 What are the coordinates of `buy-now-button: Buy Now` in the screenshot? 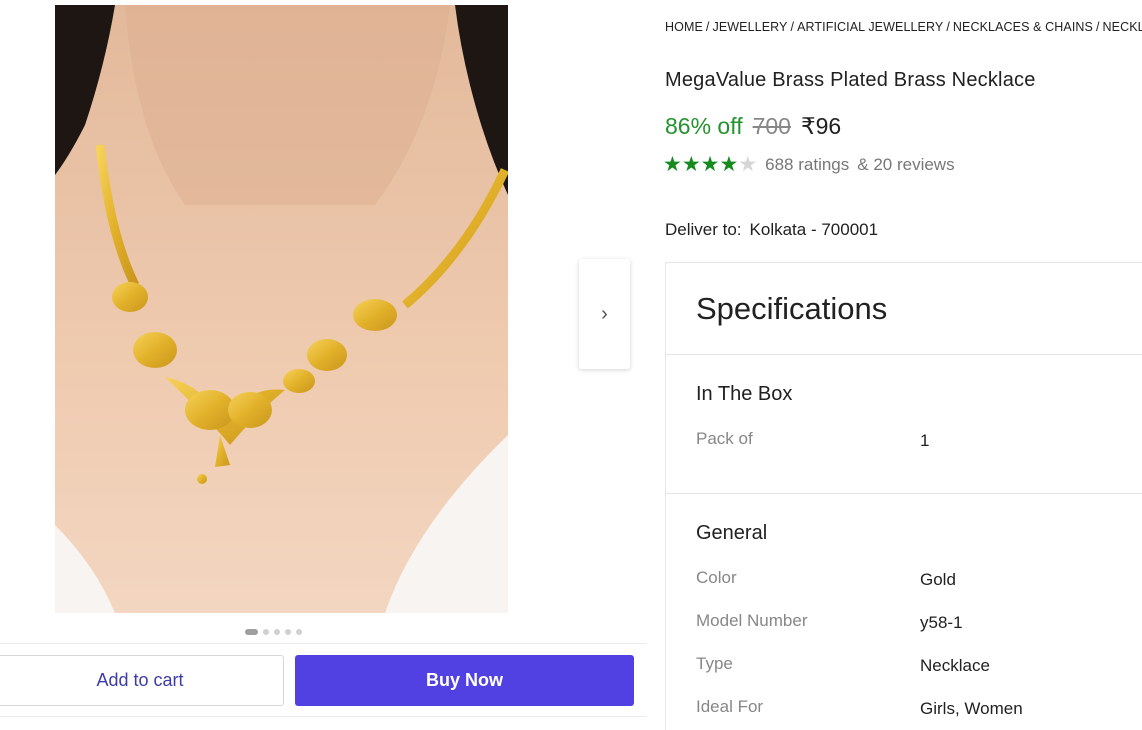 It's located at (464, 680).